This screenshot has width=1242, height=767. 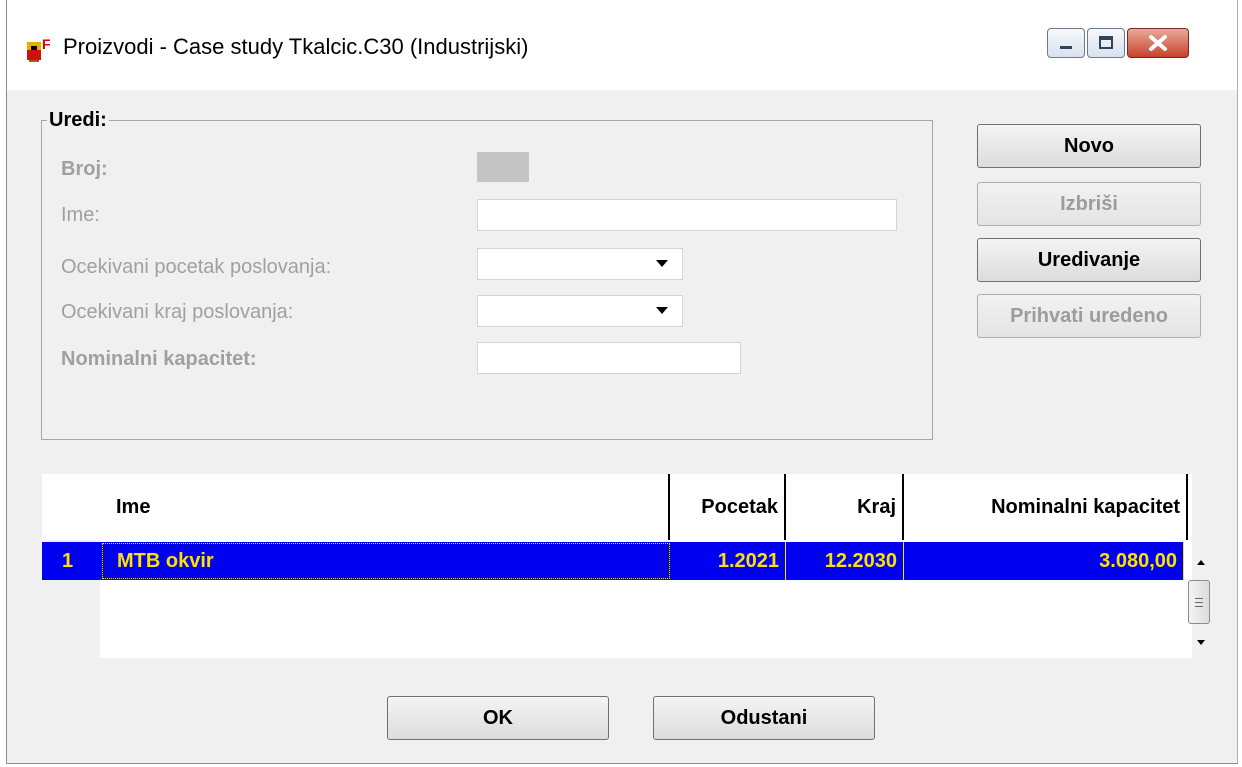 What do you see at coordinates (728, 561) in the screenshot?
I see `cell-pocetak: 1.2021` at bounding box center [728, 561].